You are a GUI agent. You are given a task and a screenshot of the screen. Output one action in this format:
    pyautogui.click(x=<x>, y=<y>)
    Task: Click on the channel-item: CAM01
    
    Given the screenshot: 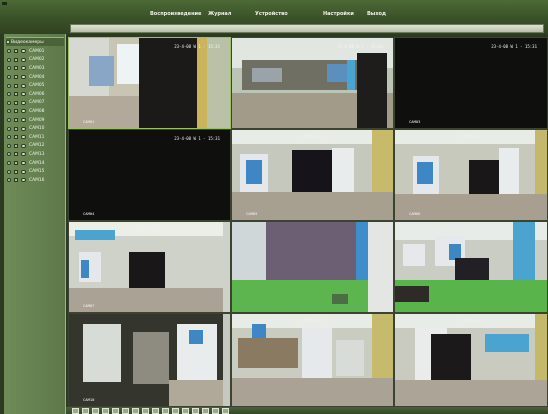 What is the action you would take?
    pyautogui.click(x=36, y=51)
    